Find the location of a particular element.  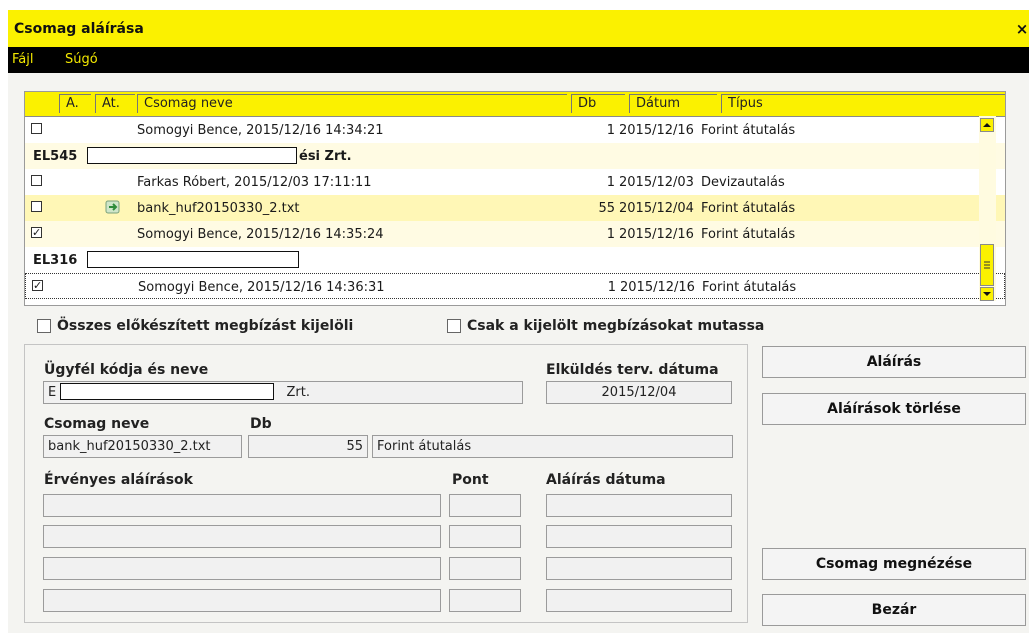

arrow-up-icon is located at coordinates (987, 125).